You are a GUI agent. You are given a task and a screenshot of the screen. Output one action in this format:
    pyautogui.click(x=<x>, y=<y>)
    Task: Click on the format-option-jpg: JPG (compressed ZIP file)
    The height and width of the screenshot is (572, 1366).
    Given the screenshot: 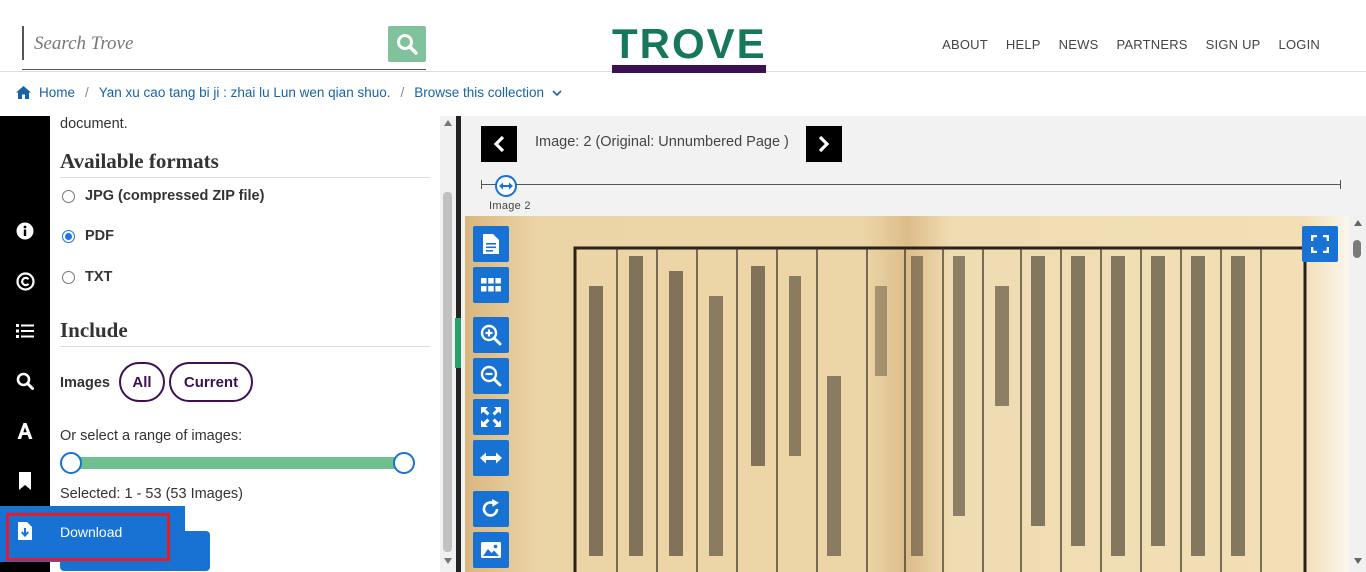 What is the action you would take?
    pyautogui.click(x=163, y=196)
    